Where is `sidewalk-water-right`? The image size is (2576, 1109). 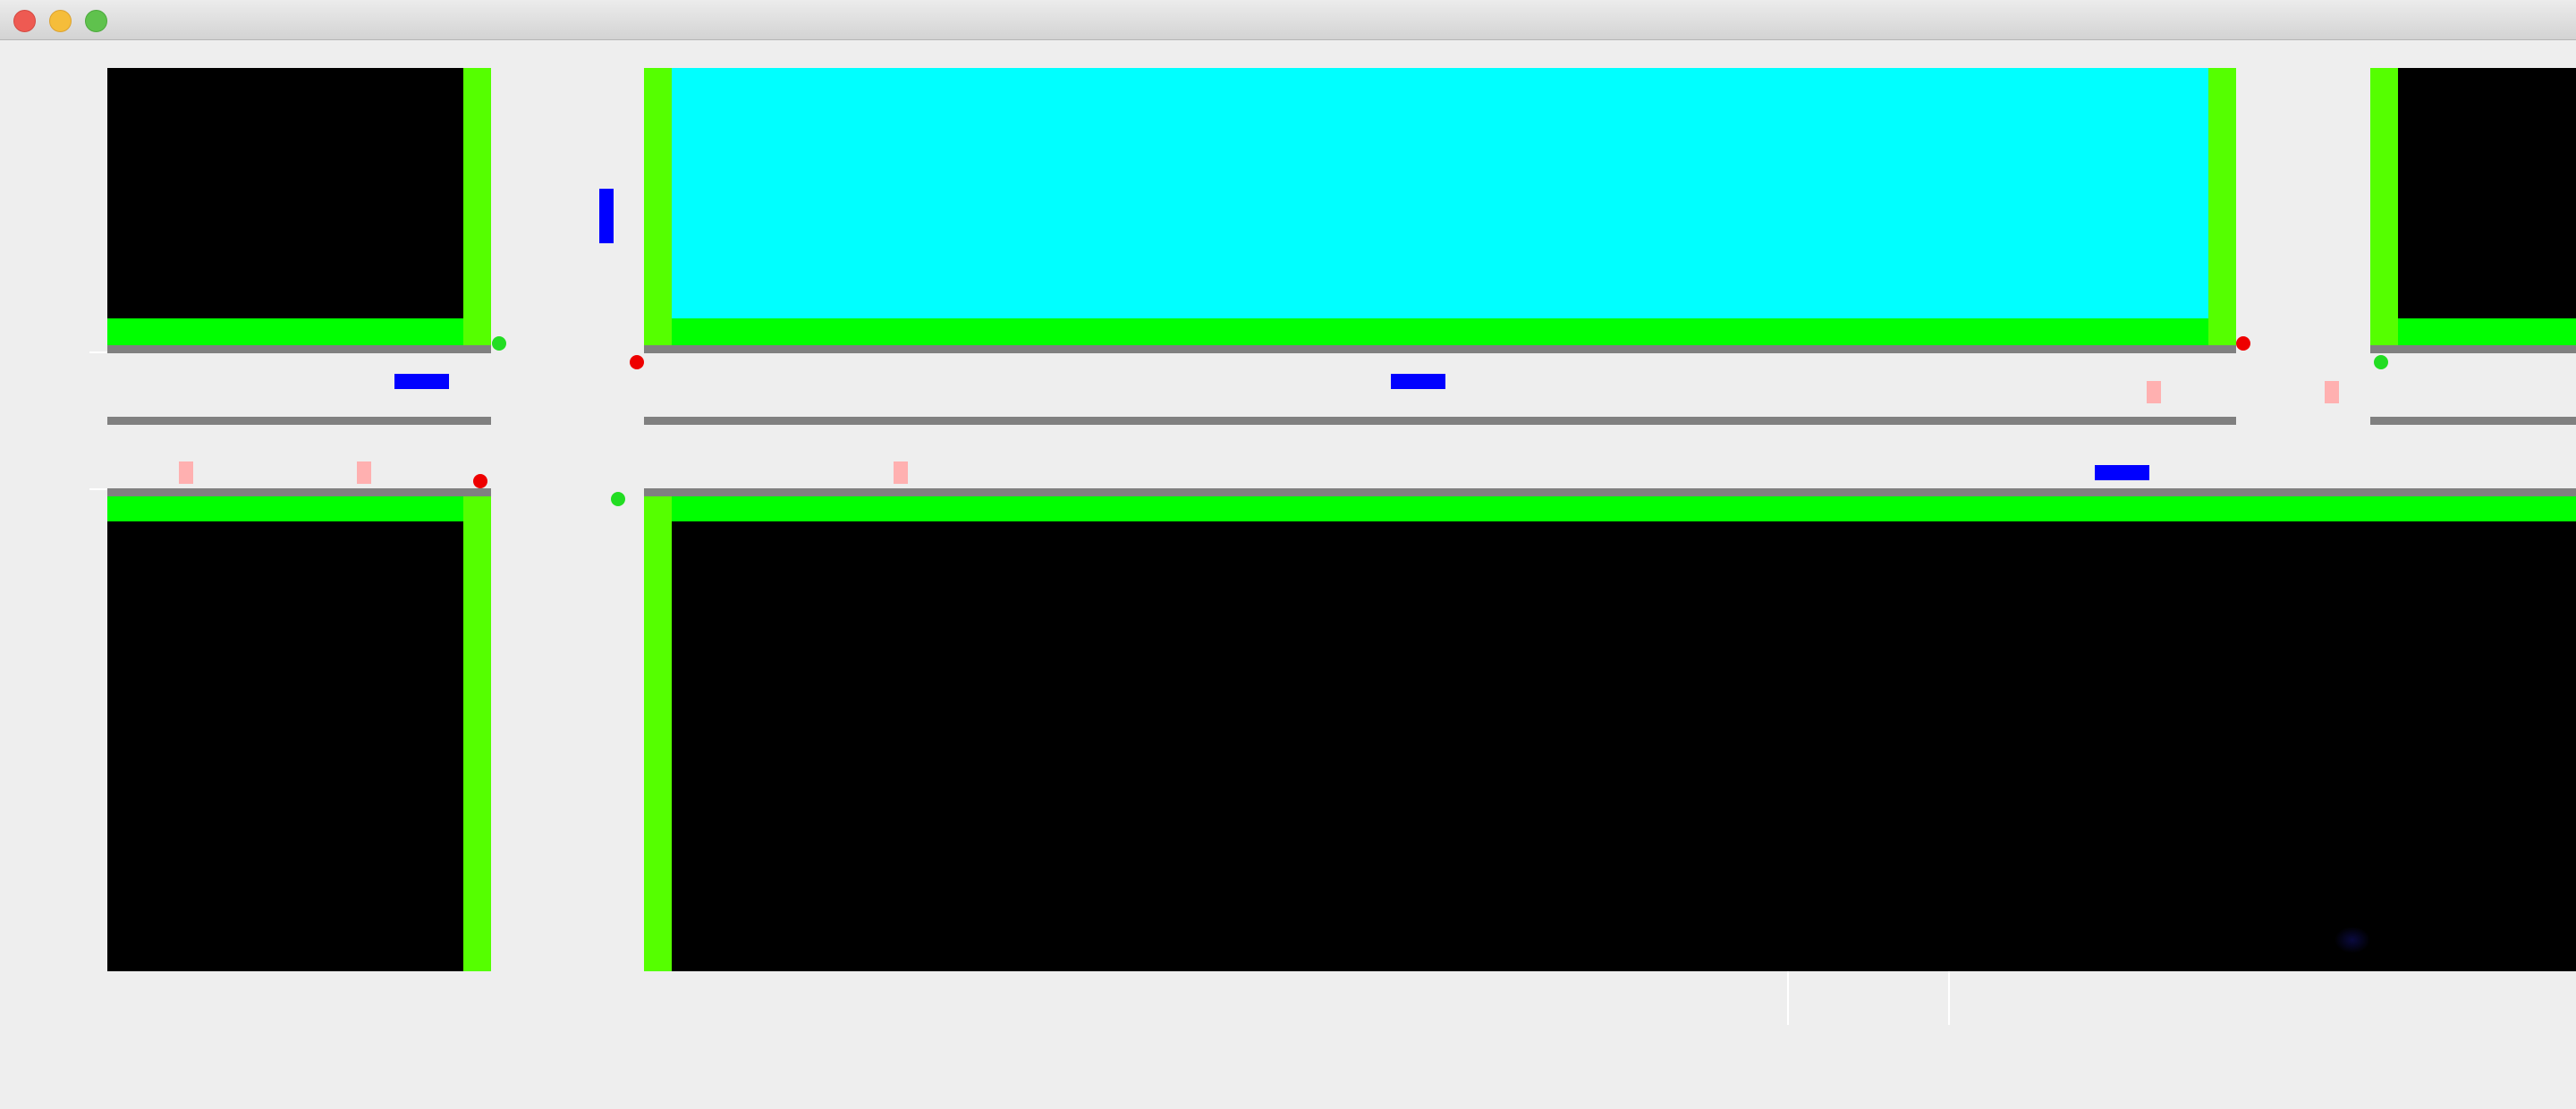 sidewalk-water-right is located at coordinates (2222, 208).